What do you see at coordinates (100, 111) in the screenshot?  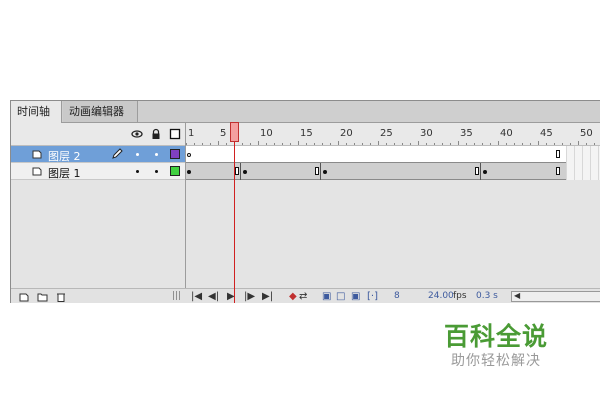 I see `tab-motion-editor: 动画编辑器` at bounding box center [100, 111].